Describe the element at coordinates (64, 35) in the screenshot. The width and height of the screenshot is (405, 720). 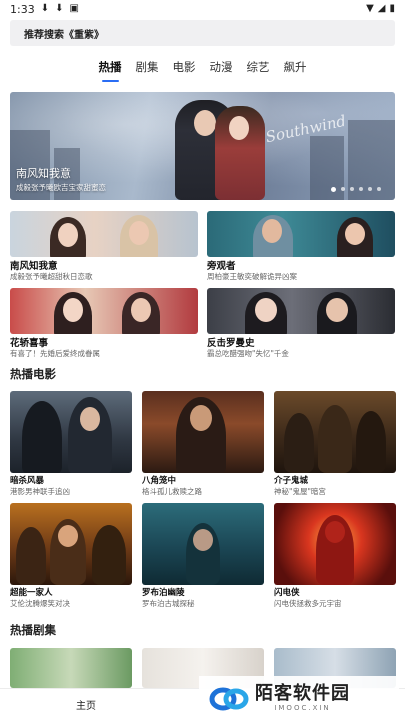
I see `search-placeholder: 推荐搜索《重紫》` at that location.